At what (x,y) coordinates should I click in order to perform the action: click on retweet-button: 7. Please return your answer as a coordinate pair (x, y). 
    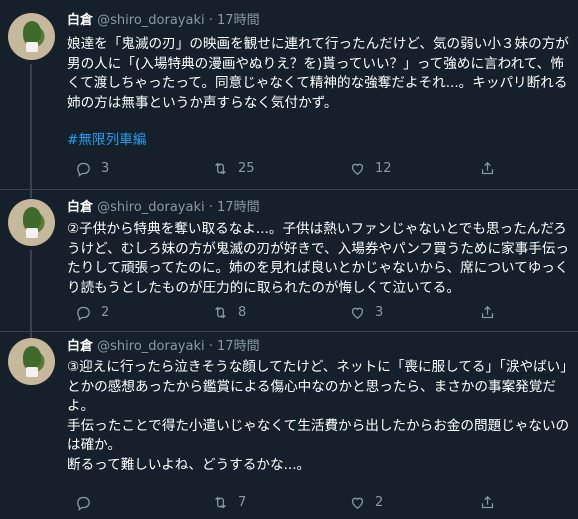
    Looking at the image, I should click on (280, 502).